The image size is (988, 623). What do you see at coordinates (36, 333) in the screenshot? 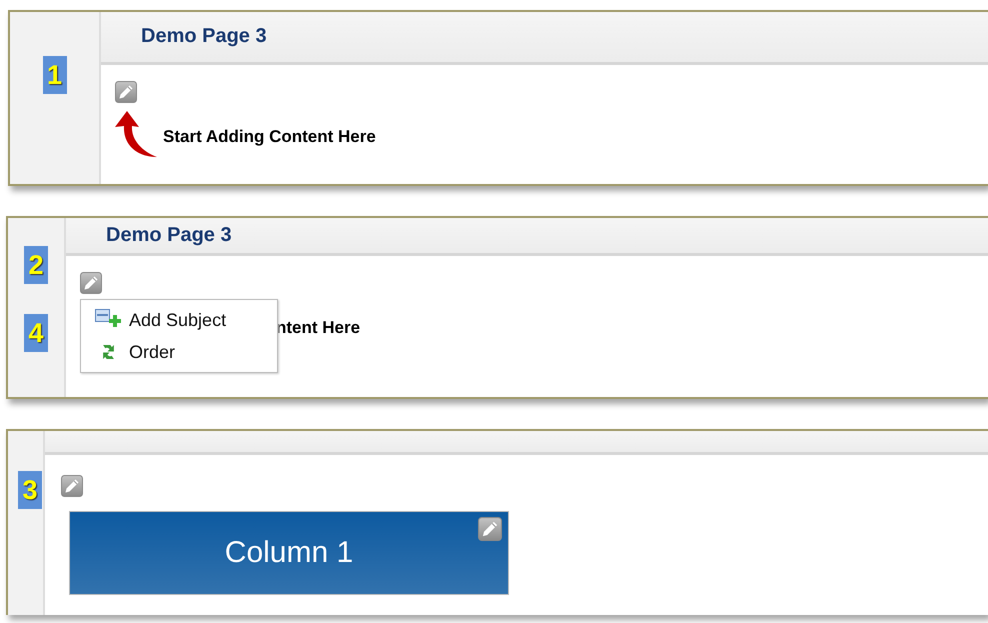
I see `step-number-badge: 4` at bounding box center [36, 333].